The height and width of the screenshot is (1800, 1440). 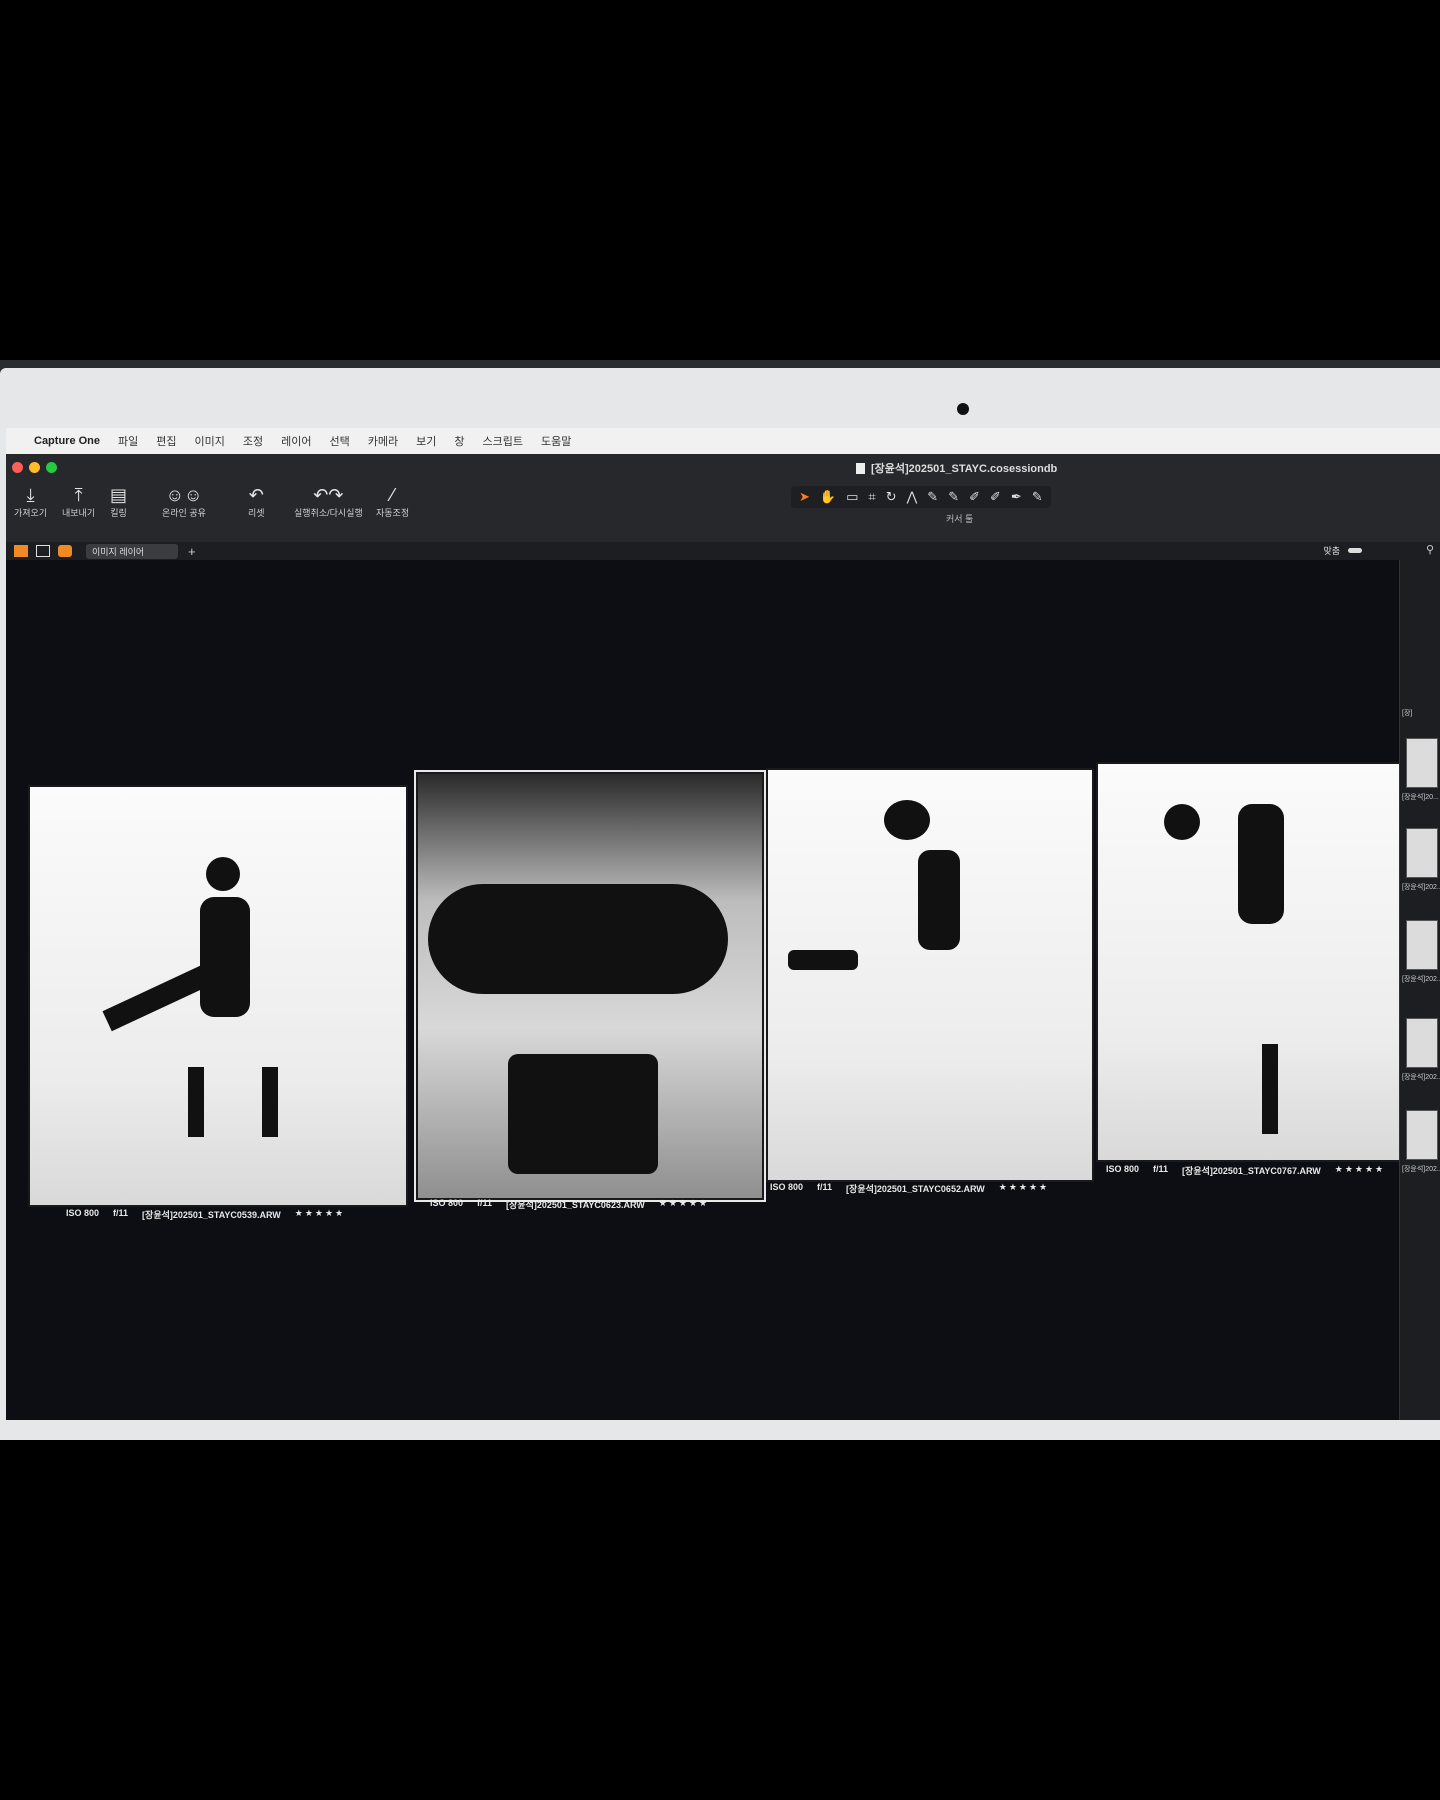 I want to click on select-cursor-icon: ➤, so click(x=804, y=497).